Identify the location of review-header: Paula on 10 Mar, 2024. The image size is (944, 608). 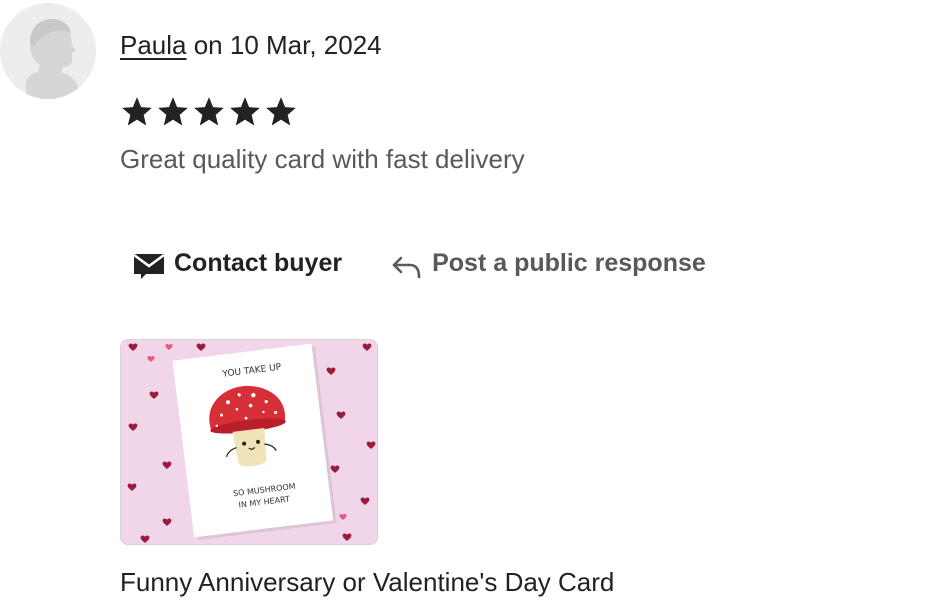
(251, 45).